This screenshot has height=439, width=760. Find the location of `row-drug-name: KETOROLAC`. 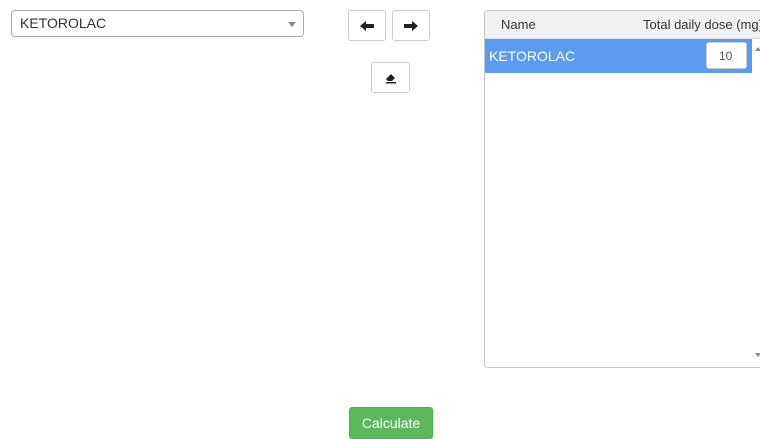

row-drug-name: KETOROLAC is located at coordinates (532, 56).